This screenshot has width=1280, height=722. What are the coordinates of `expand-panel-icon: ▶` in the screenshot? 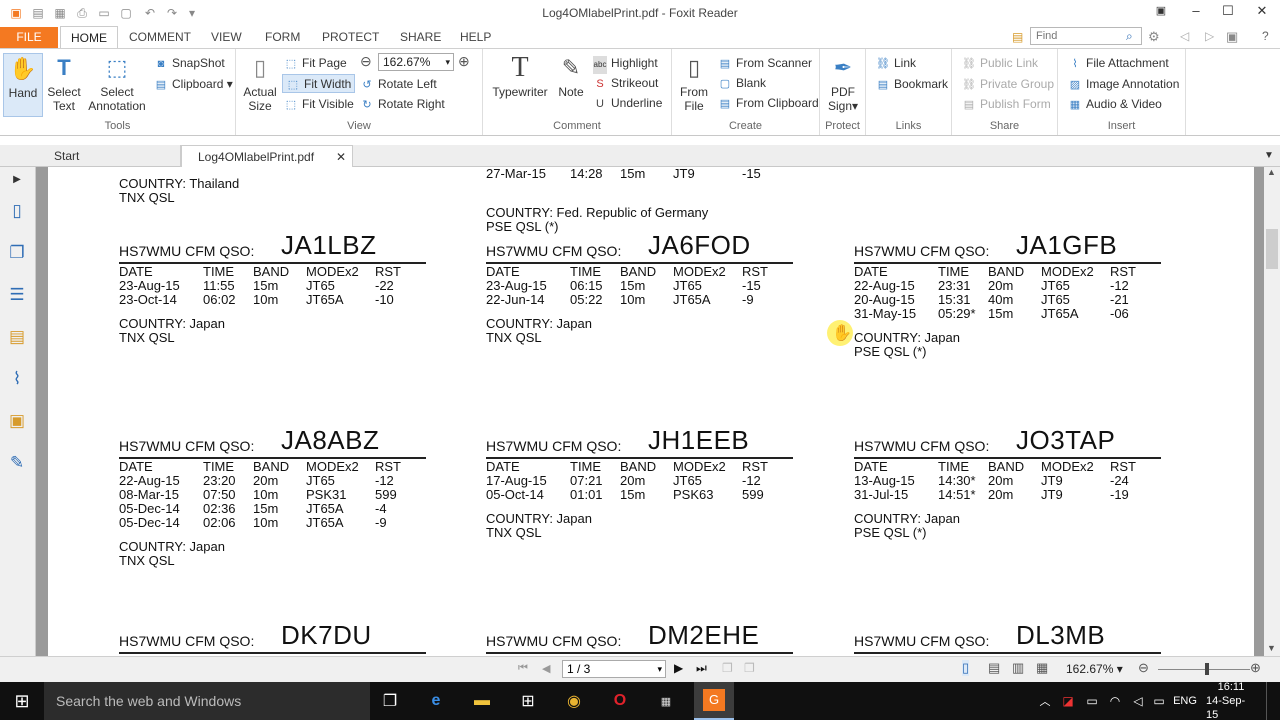 It's located at (17, 180).